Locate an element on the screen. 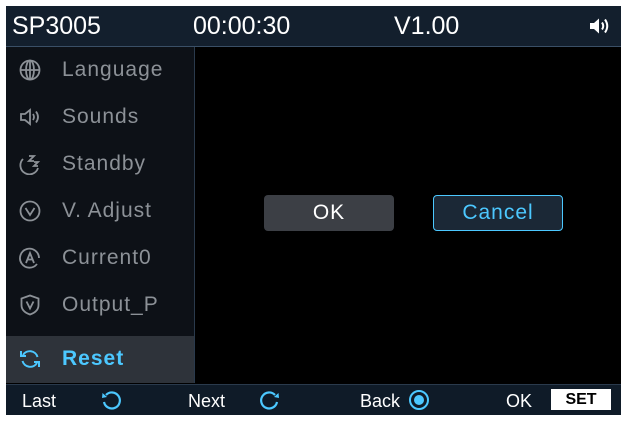 The height and width of the screenshot is (421, 627). sidebar-divider is located at coordinates (194, 215).